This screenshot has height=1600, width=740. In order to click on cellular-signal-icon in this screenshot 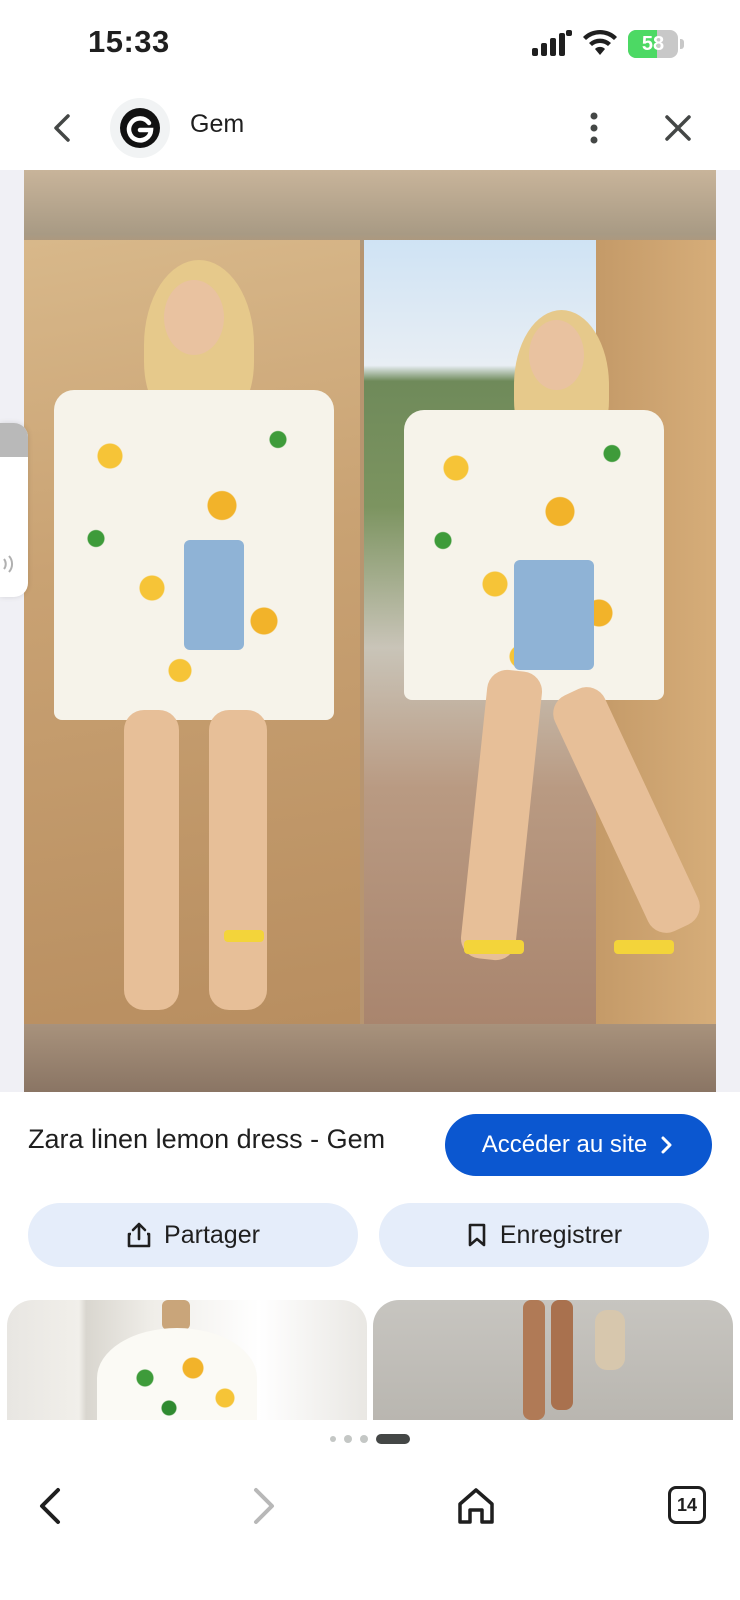, I will do `click(552, 43)`.